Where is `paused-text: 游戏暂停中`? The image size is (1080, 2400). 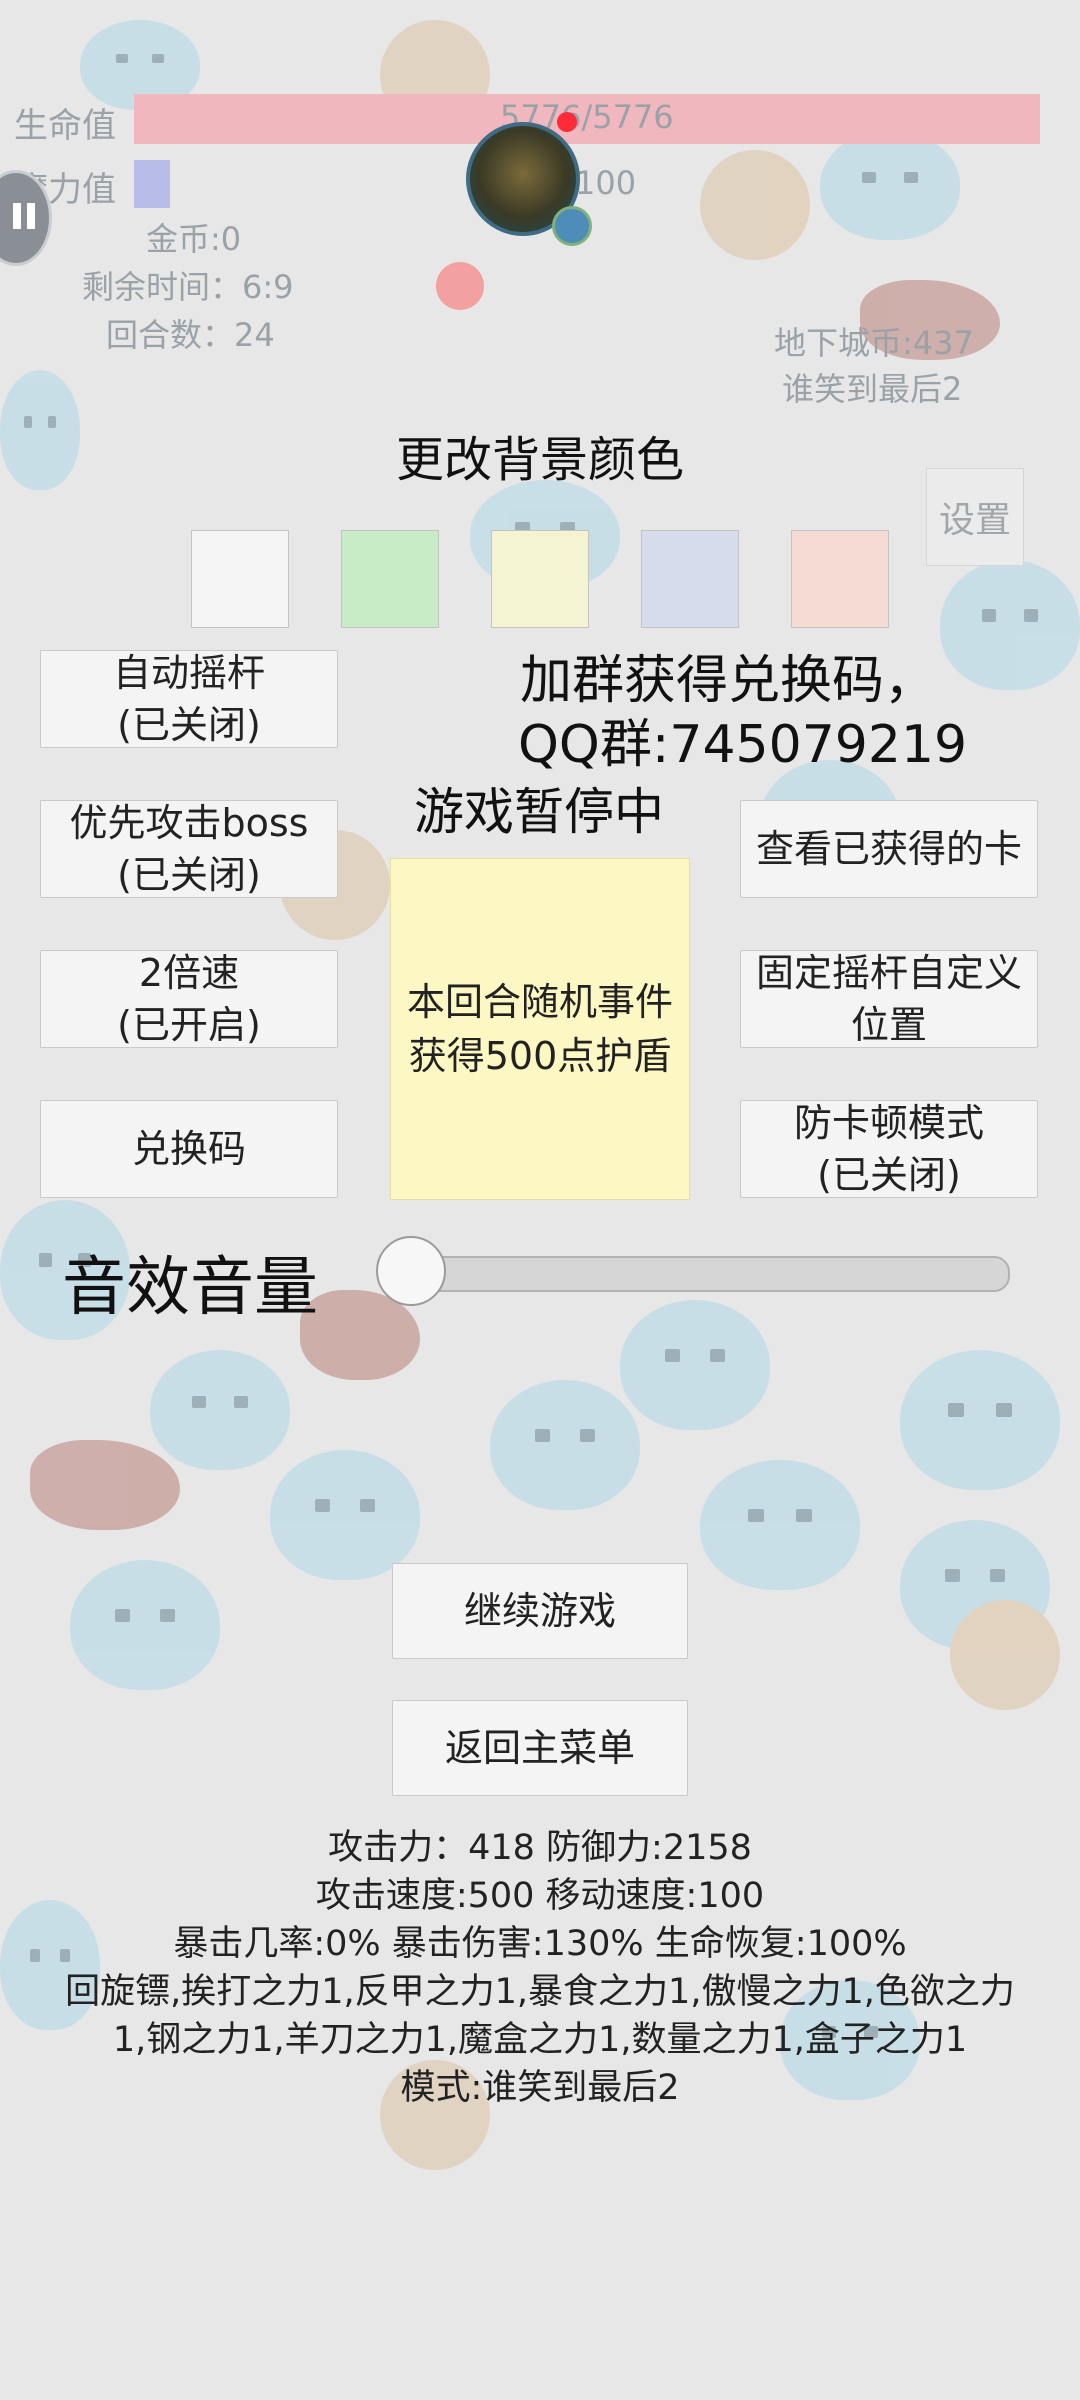
paused-text: 游戏暂停中 is located at coordinates (539, 812).